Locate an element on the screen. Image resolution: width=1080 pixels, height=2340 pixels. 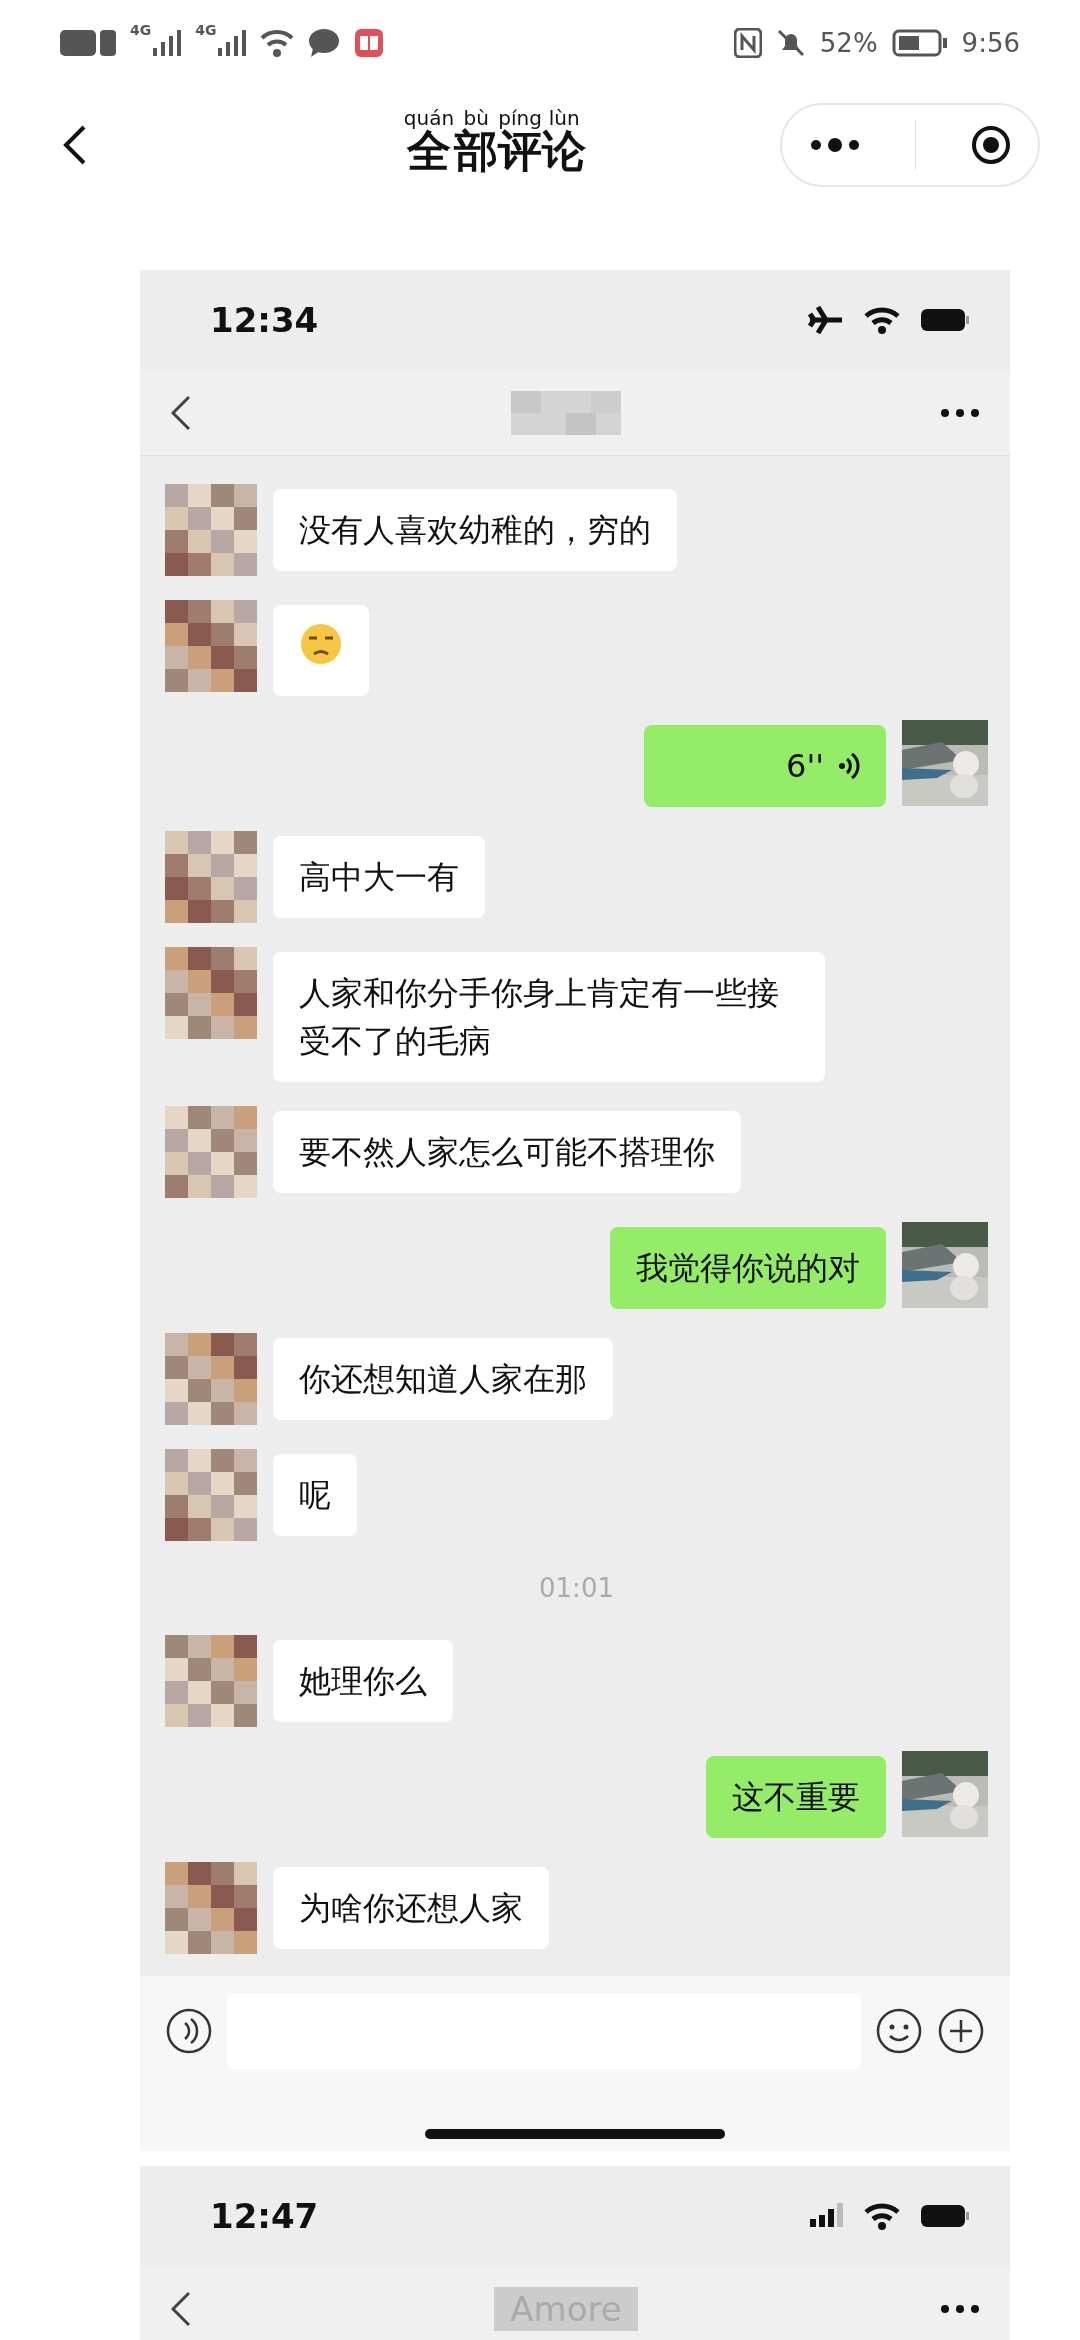
bell-muted-icon is located at coordinates (790, 42).